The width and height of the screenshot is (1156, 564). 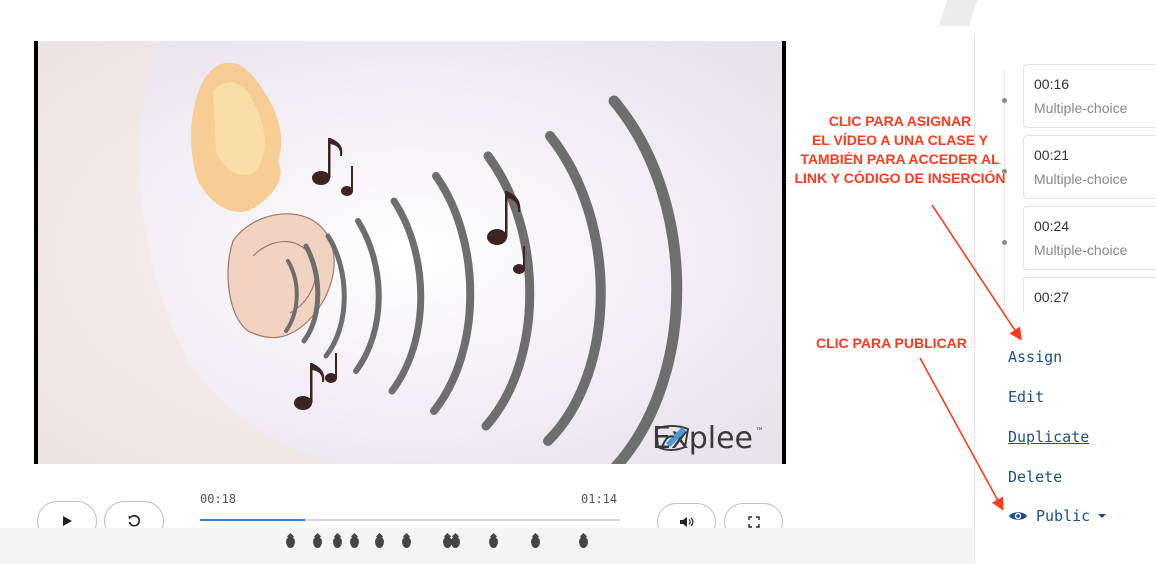 What do you see at coordinates (218, 499) in the screenshot?
I see `current-time: 00:18` at bounding box center [218, 499].